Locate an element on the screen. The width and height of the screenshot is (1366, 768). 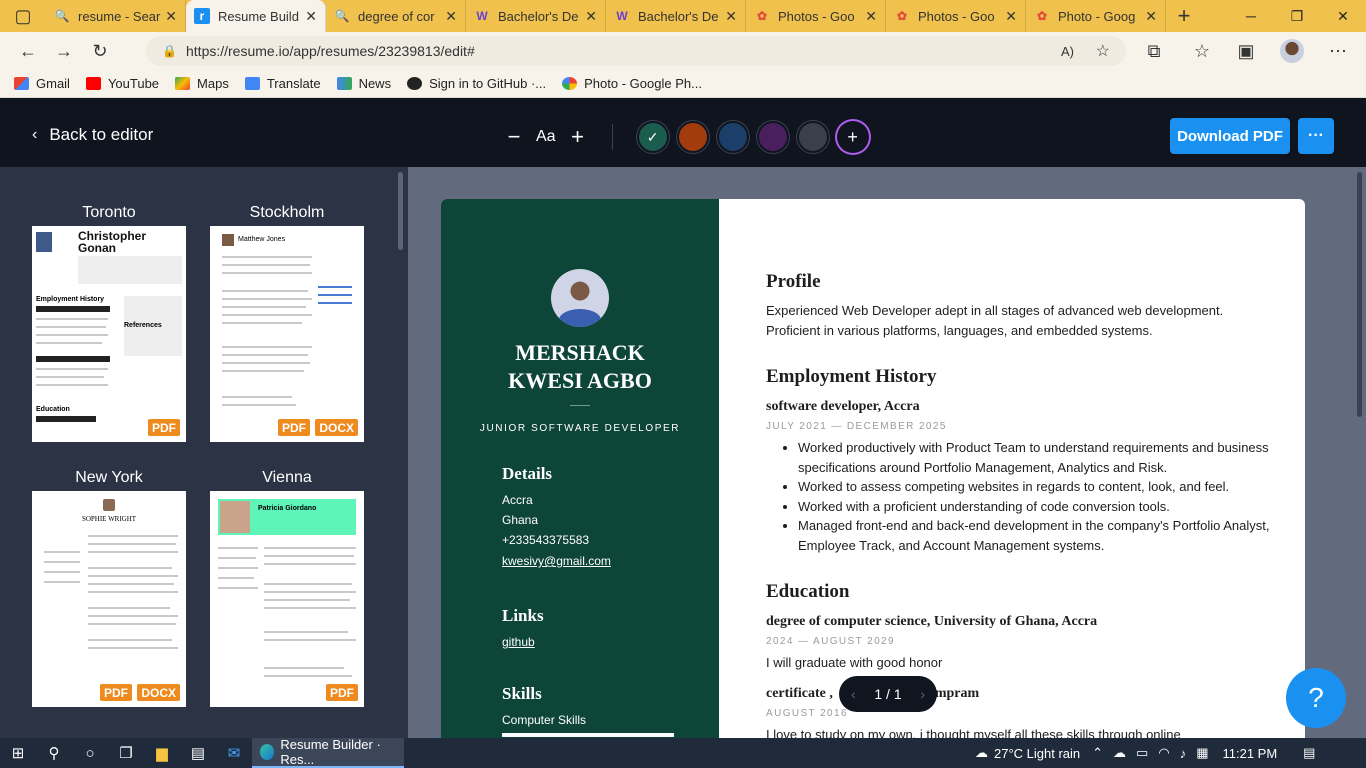
windows-start-icon: ⊞ is located at coordinates (18, 753).